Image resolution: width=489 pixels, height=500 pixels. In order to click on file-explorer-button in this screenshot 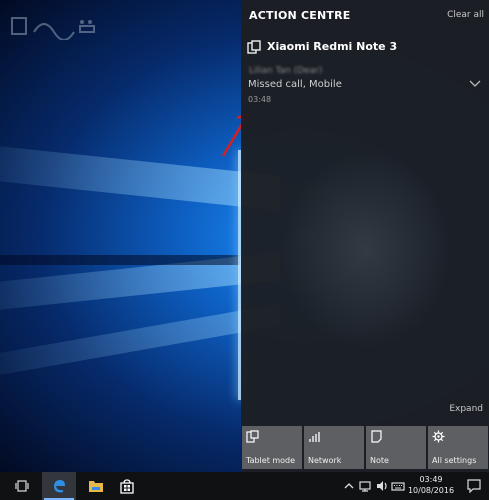, I will do `click(96, 486)`.